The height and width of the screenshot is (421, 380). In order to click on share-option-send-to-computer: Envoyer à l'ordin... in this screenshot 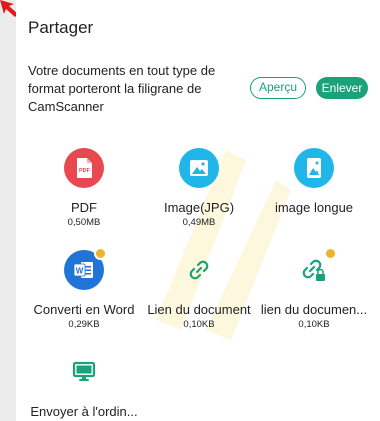, I will do `click(84, 385)`.